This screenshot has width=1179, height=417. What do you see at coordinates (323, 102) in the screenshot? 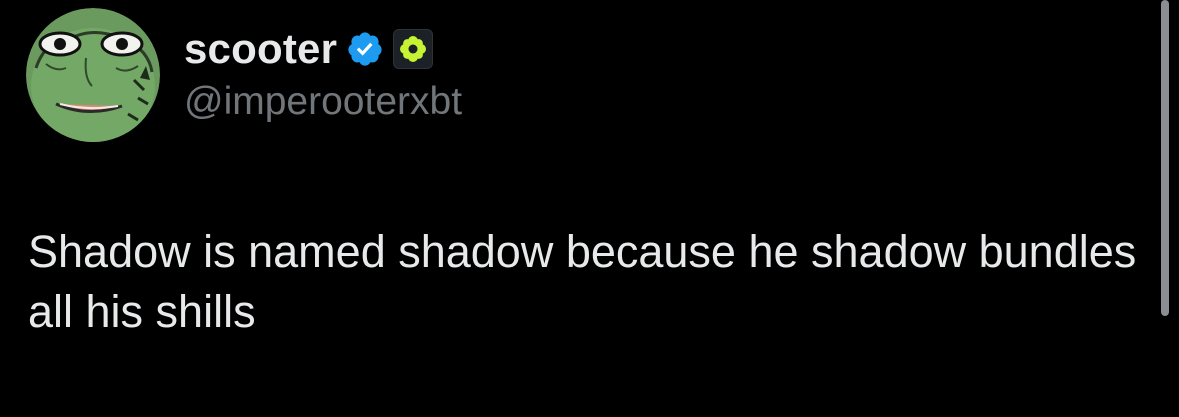
I see `author-handle: @imperooterxbt` at bounding box center [323, 102].